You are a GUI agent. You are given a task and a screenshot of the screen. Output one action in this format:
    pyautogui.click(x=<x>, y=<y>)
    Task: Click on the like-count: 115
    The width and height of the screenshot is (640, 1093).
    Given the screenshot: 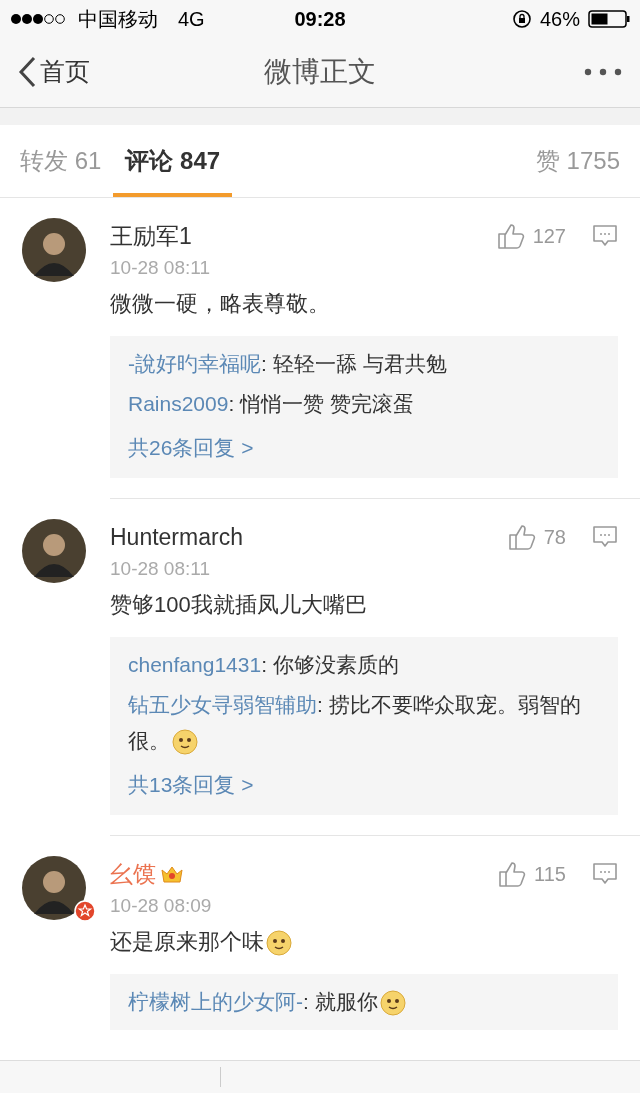 What is the action you would take?
    pyautogui.click(x=550, y=874)
    